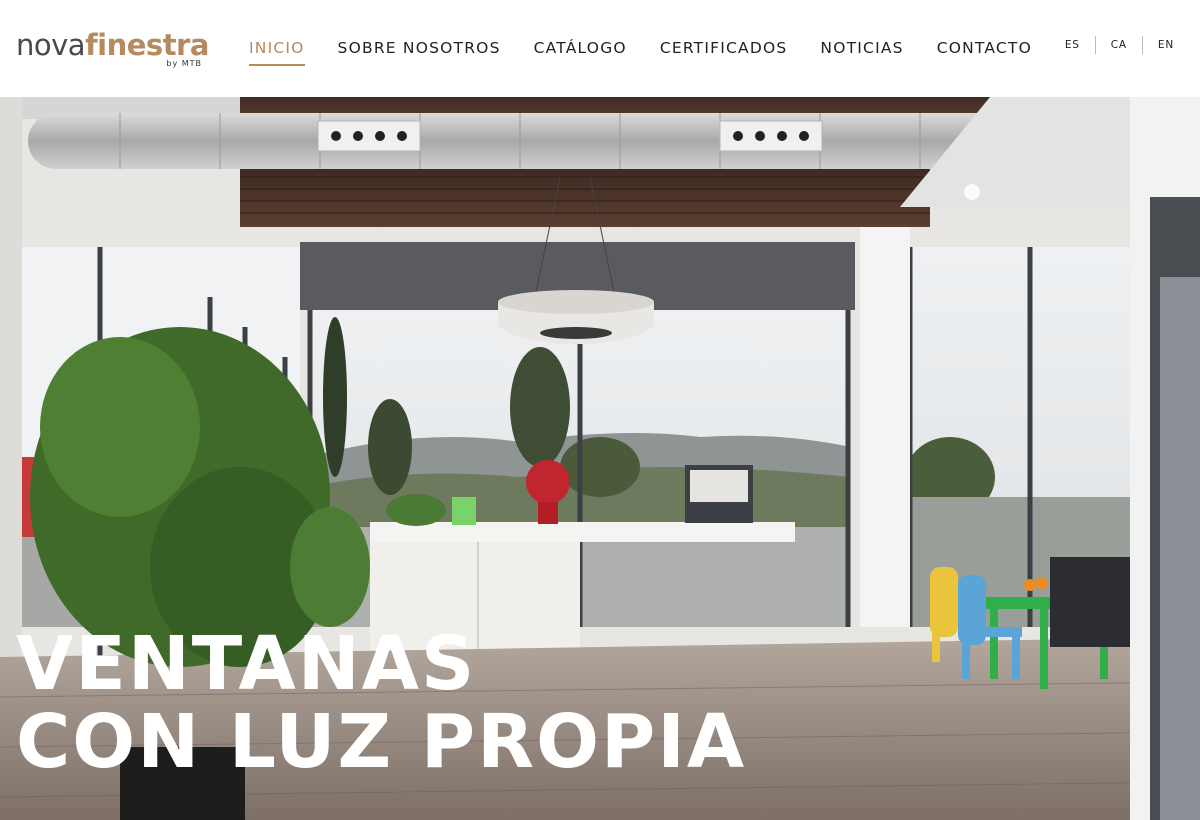 The width and height of the screenshot is (1200, 820). What do you see at coordinates (580, 52) in the screenshot?
I see `nav-item-catalogo: CATÁLOGO` at bounding box center [580, 52].